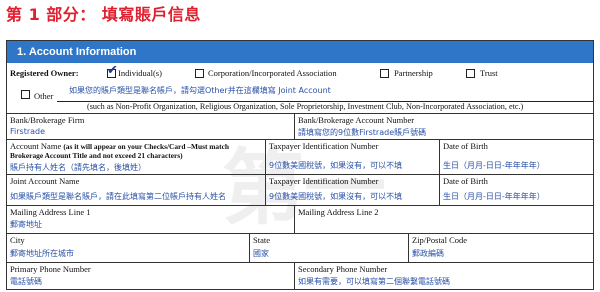  What do you see at coordinates (440, 240) in the screenshot?
I see `zip-label: Zip/Postal Code` at bounding box center [440, 240].